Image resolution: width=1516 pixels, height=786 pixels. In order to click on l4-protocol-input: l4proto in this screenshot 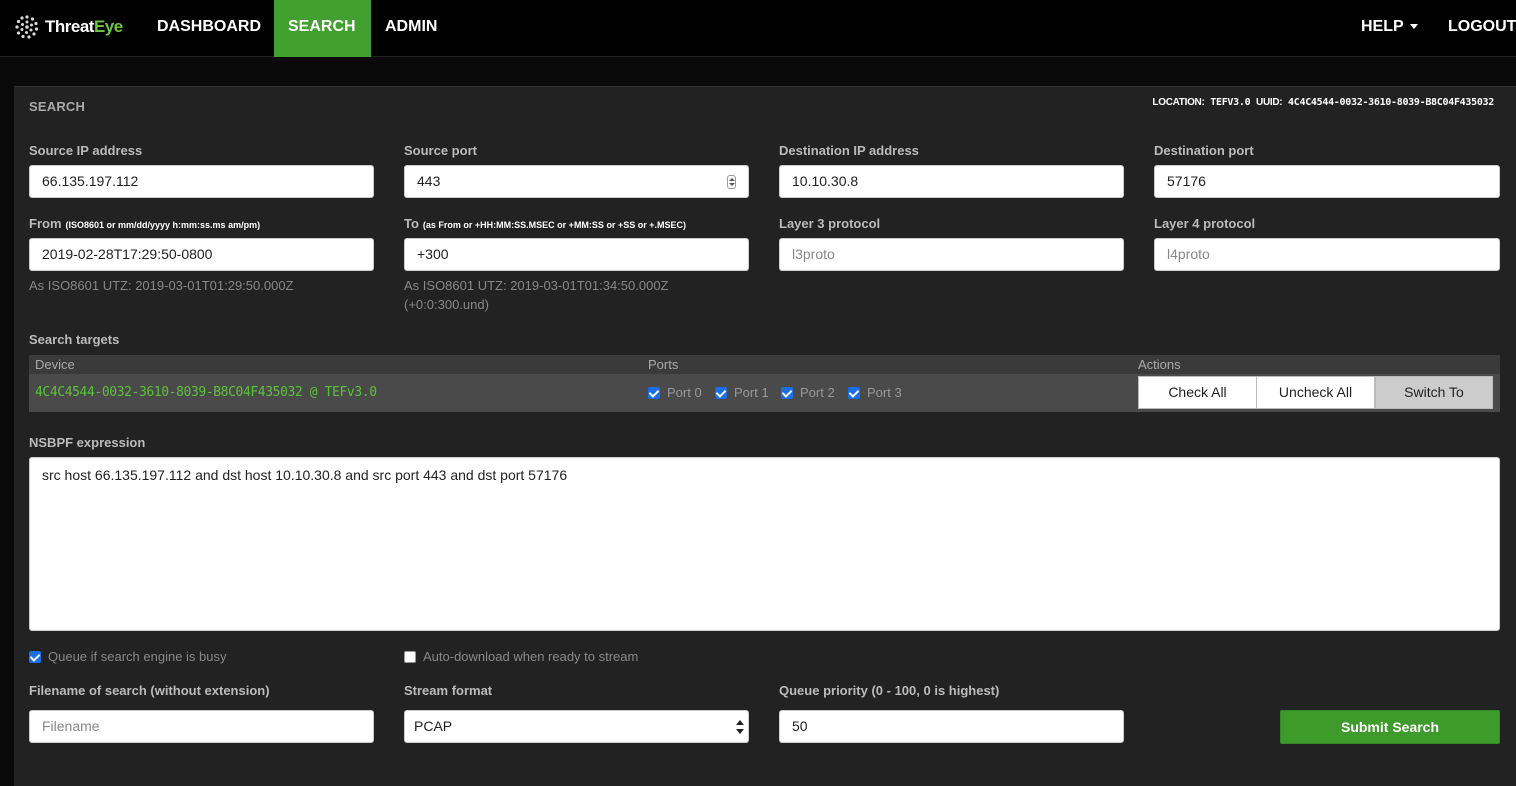, I will do `click(1327, 254)`.